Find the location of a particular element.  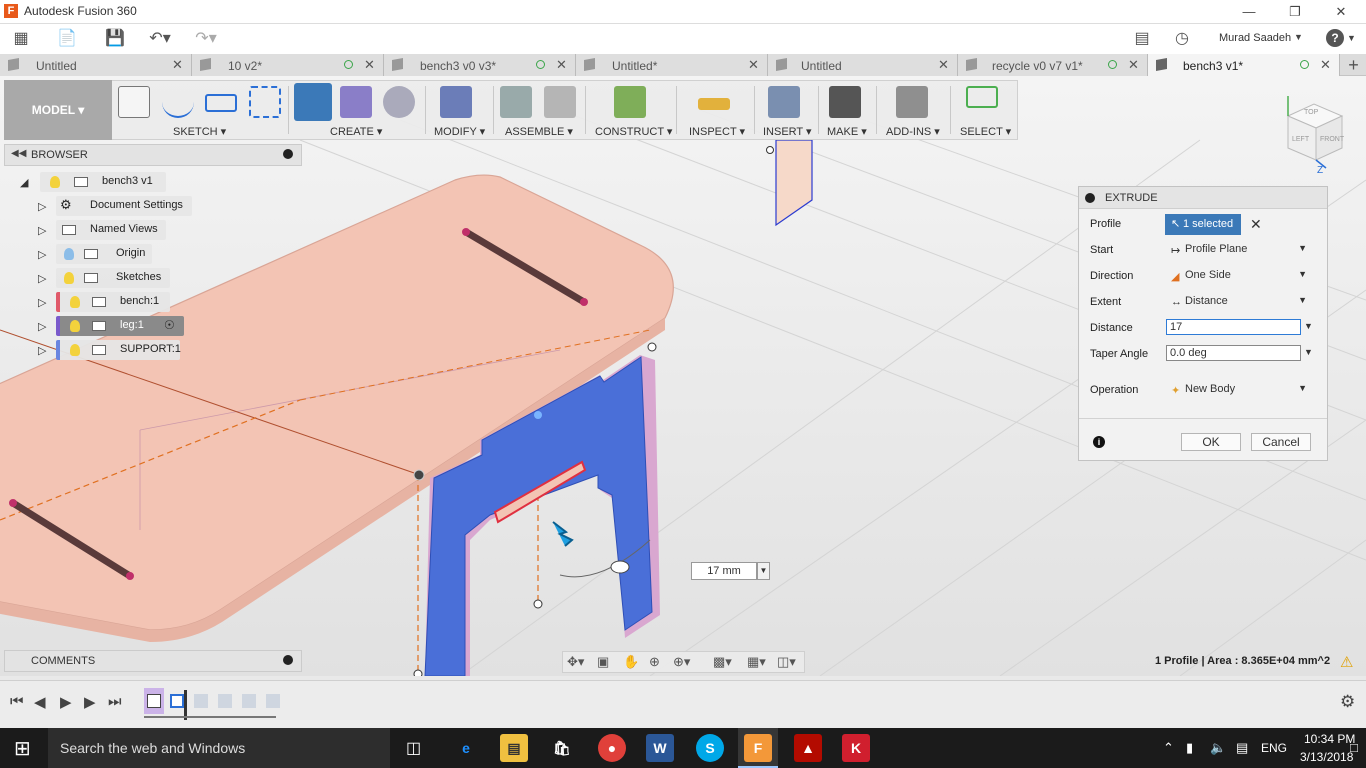

task-view-icon: ◫ is located at coordinates (413, 748).